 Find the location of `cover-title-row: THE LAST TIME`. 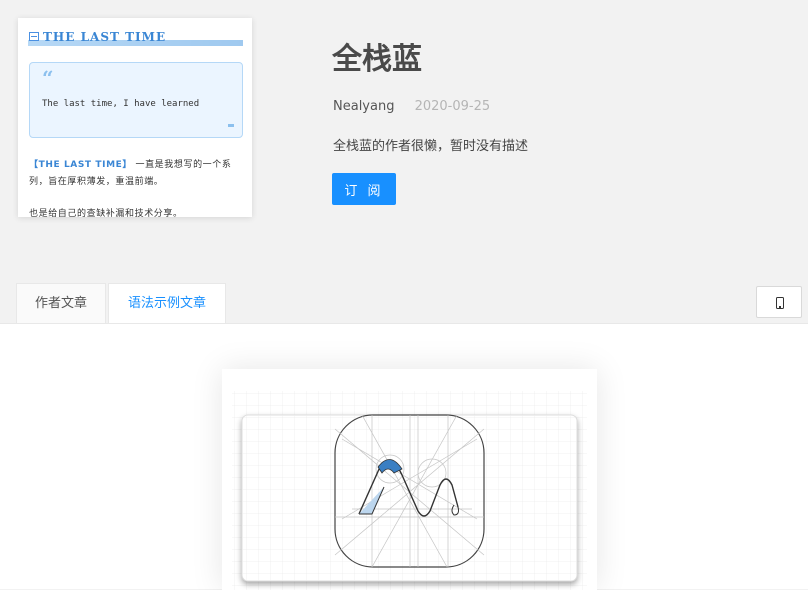

cover-title-row: THE LAST TIME is located at coordinates (136, 39).